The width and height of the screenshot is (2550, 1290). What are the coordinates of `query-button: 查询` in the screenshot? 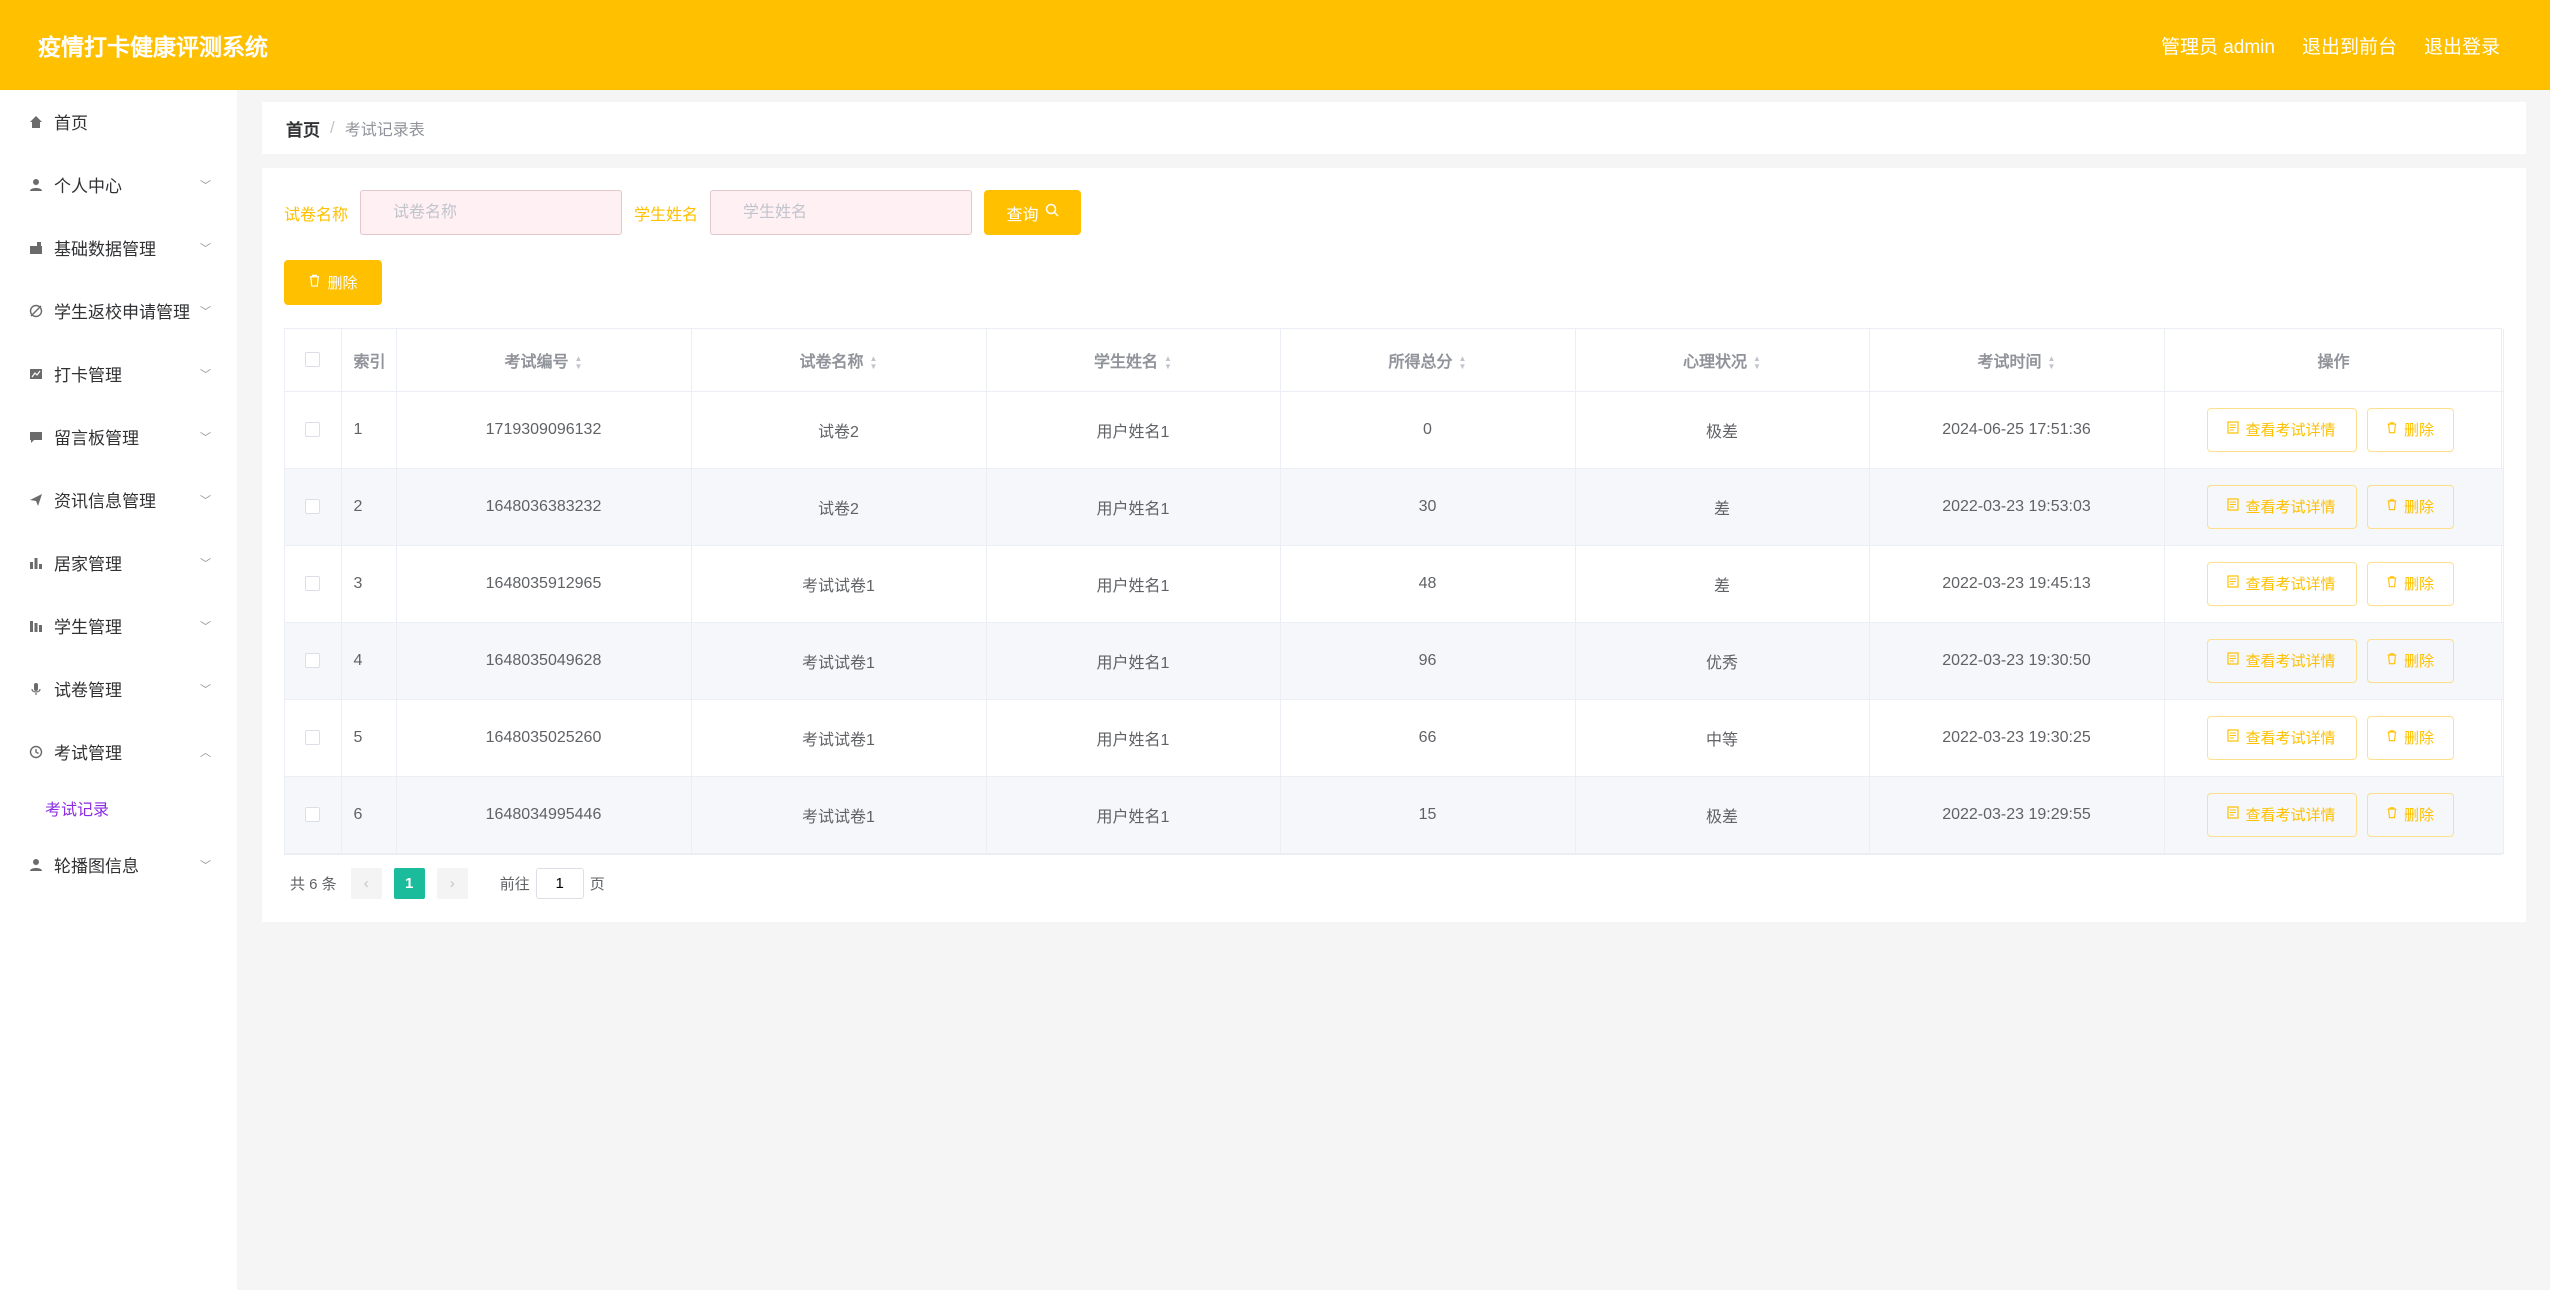 It's located at (1033, 212).